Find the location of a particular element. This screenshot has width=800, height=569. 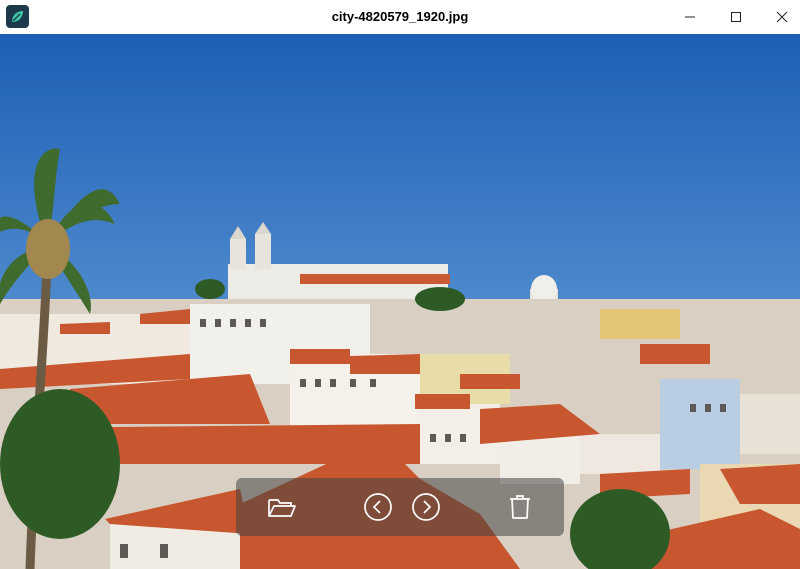

chevron-right-icon is located at coordinates (426, 507).